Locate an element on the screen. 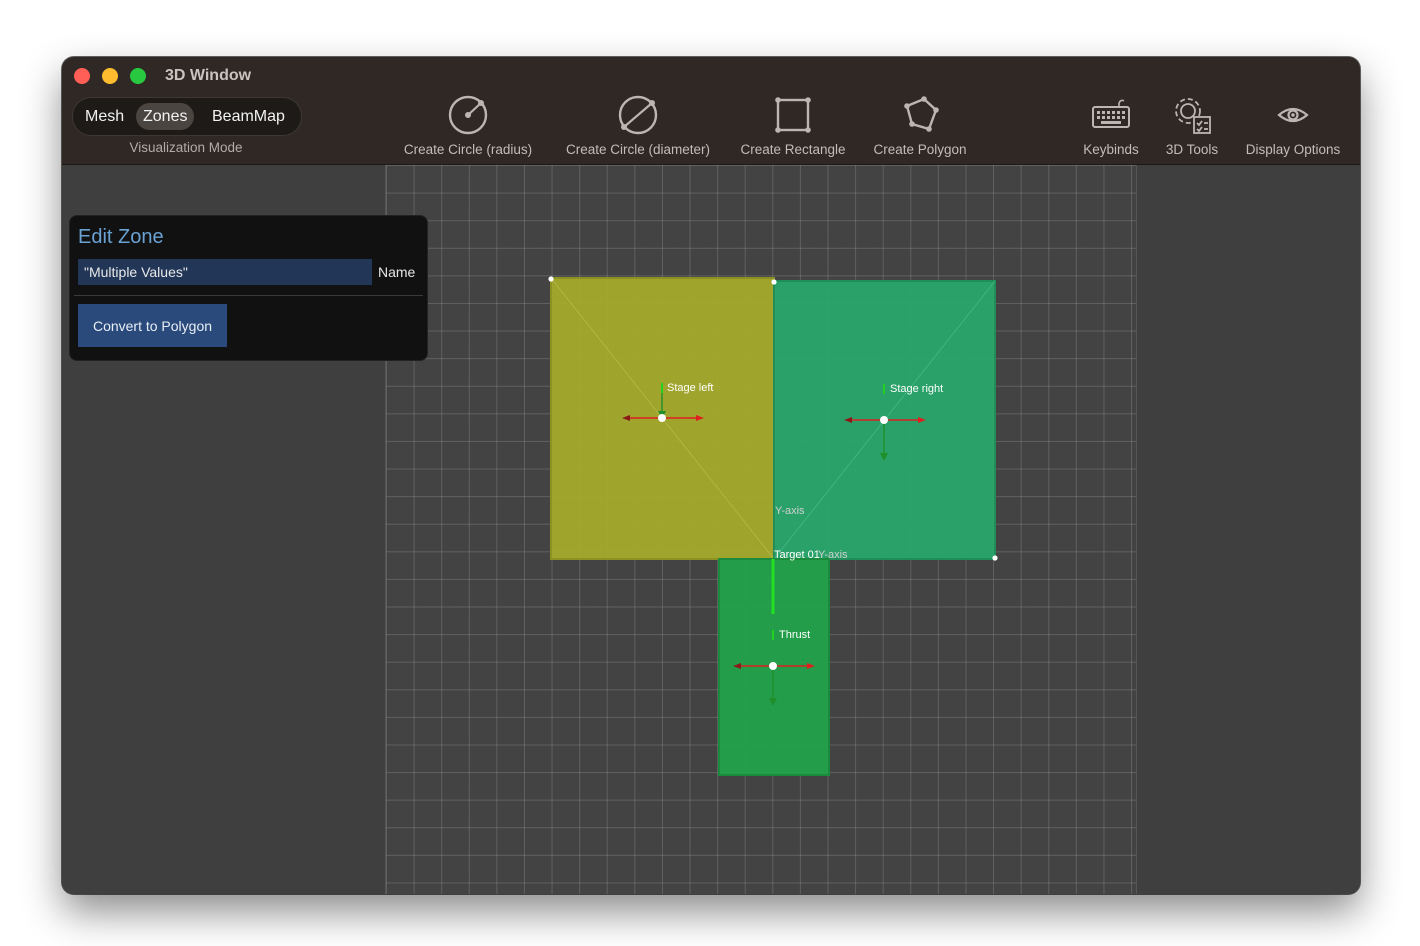 The width and height of the screenshot is (1420, 946). target-x-axis-label: Y-axis is located at coordinates (833, 555).